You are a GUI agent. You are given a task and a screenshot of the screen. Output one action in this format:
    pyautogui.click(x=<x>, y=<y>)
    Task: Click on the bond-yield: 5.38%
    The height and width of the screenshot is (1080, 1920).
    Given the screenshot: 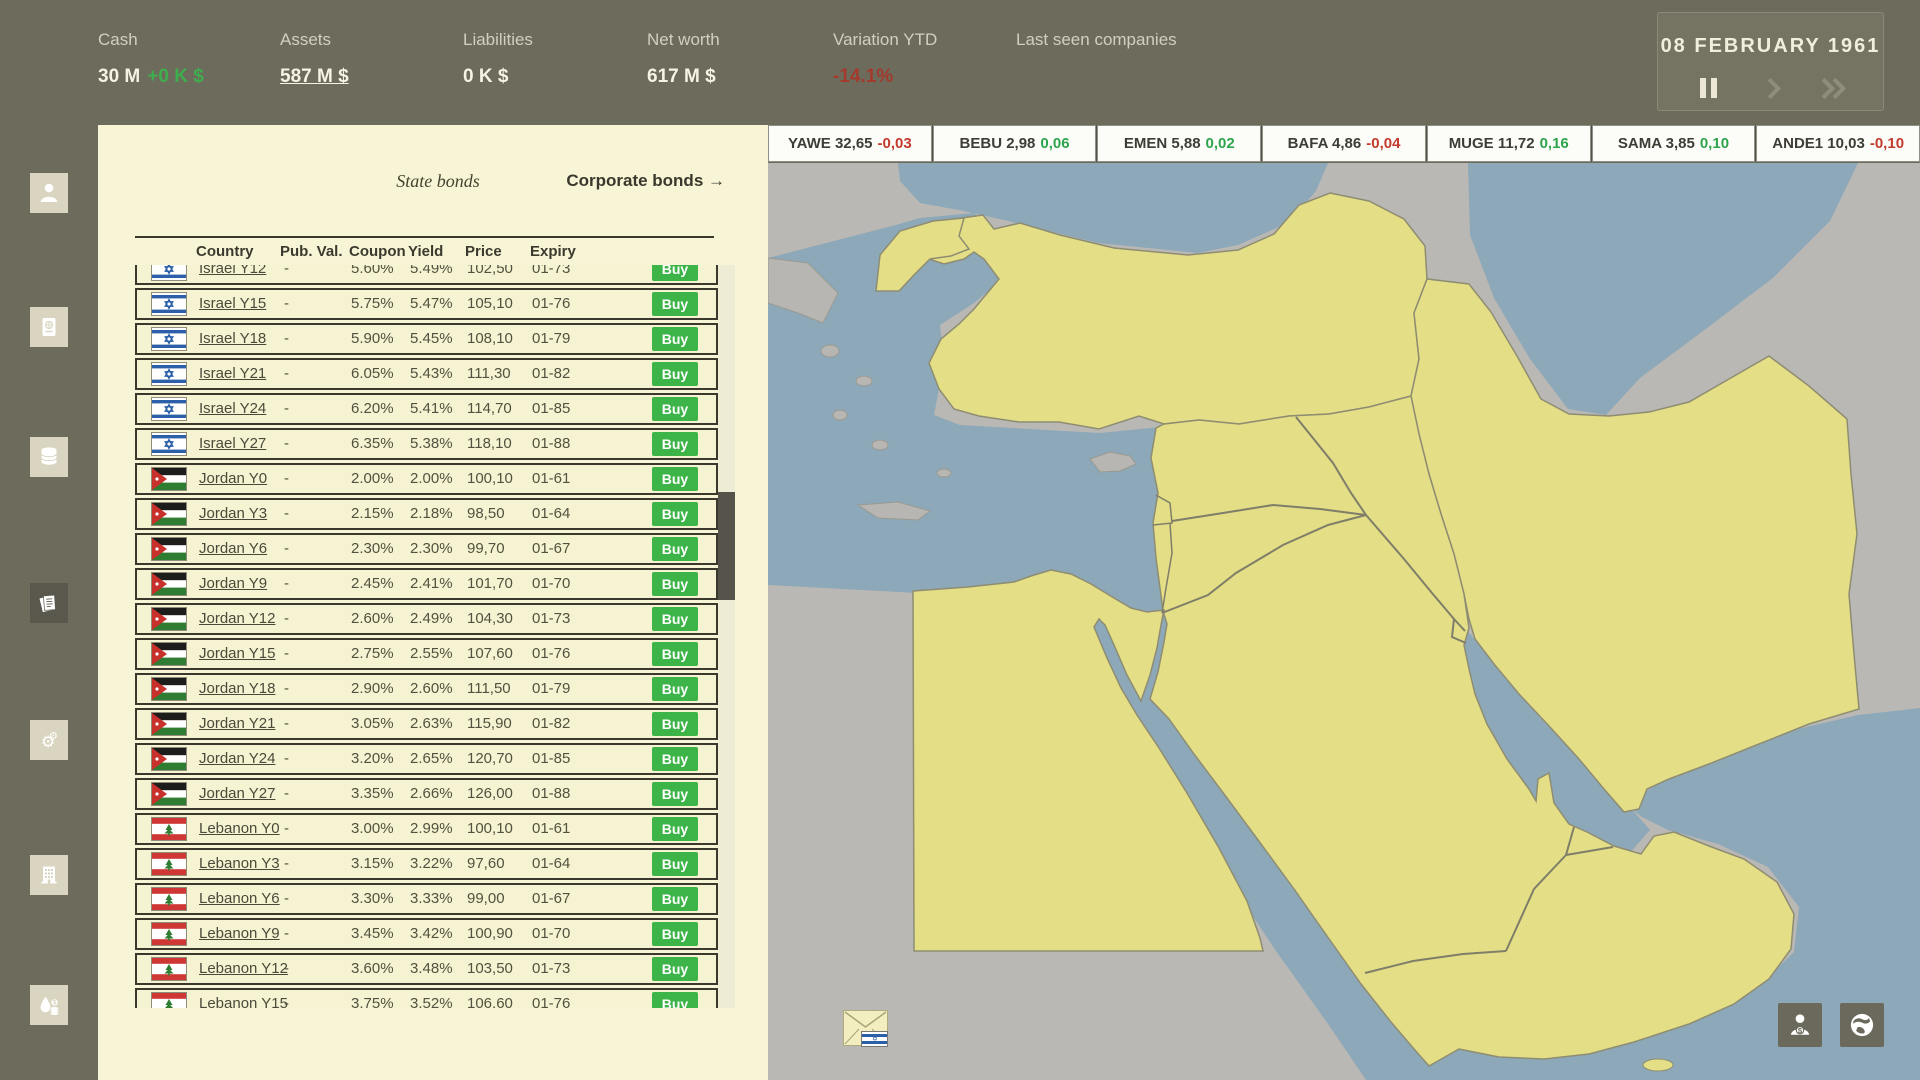 What is the action you would take?
    pyautogui.click(x=431, y=443)
    